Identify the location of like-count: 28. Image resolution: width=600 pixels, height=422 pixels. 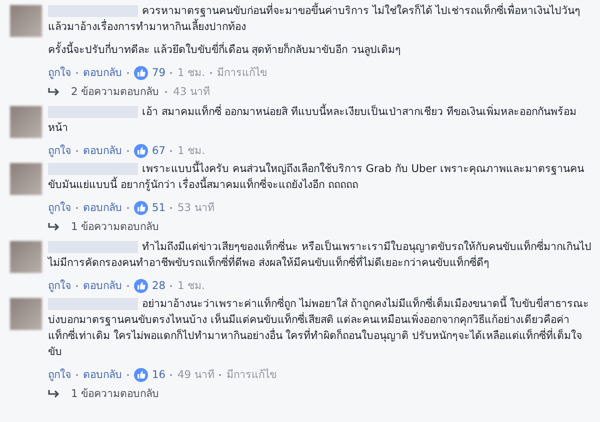
(159, 286).